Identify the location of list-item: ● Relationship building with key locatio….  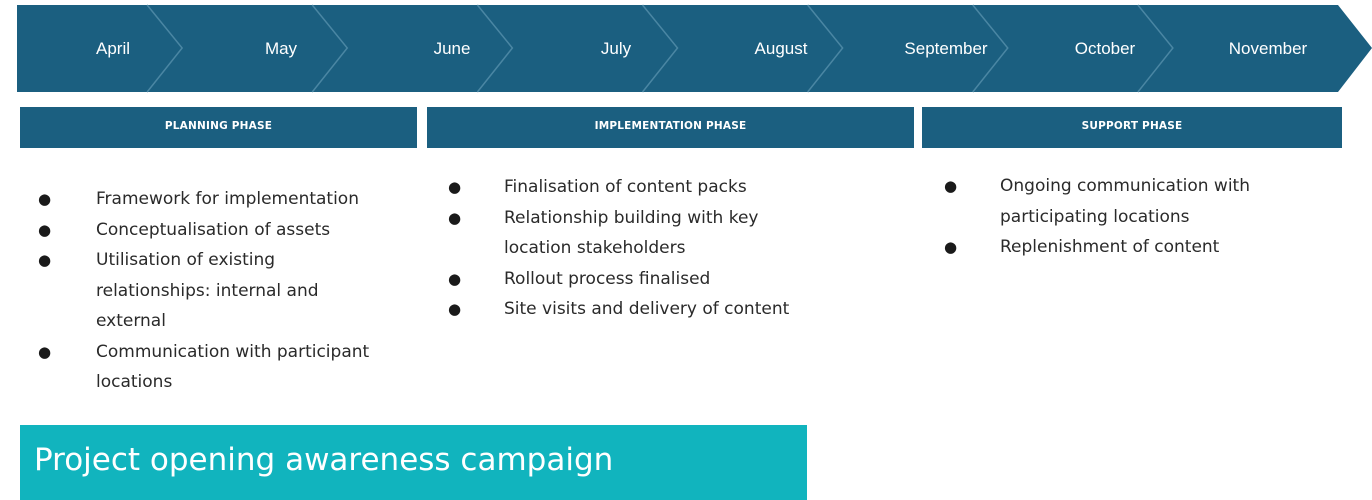
(678, 233).